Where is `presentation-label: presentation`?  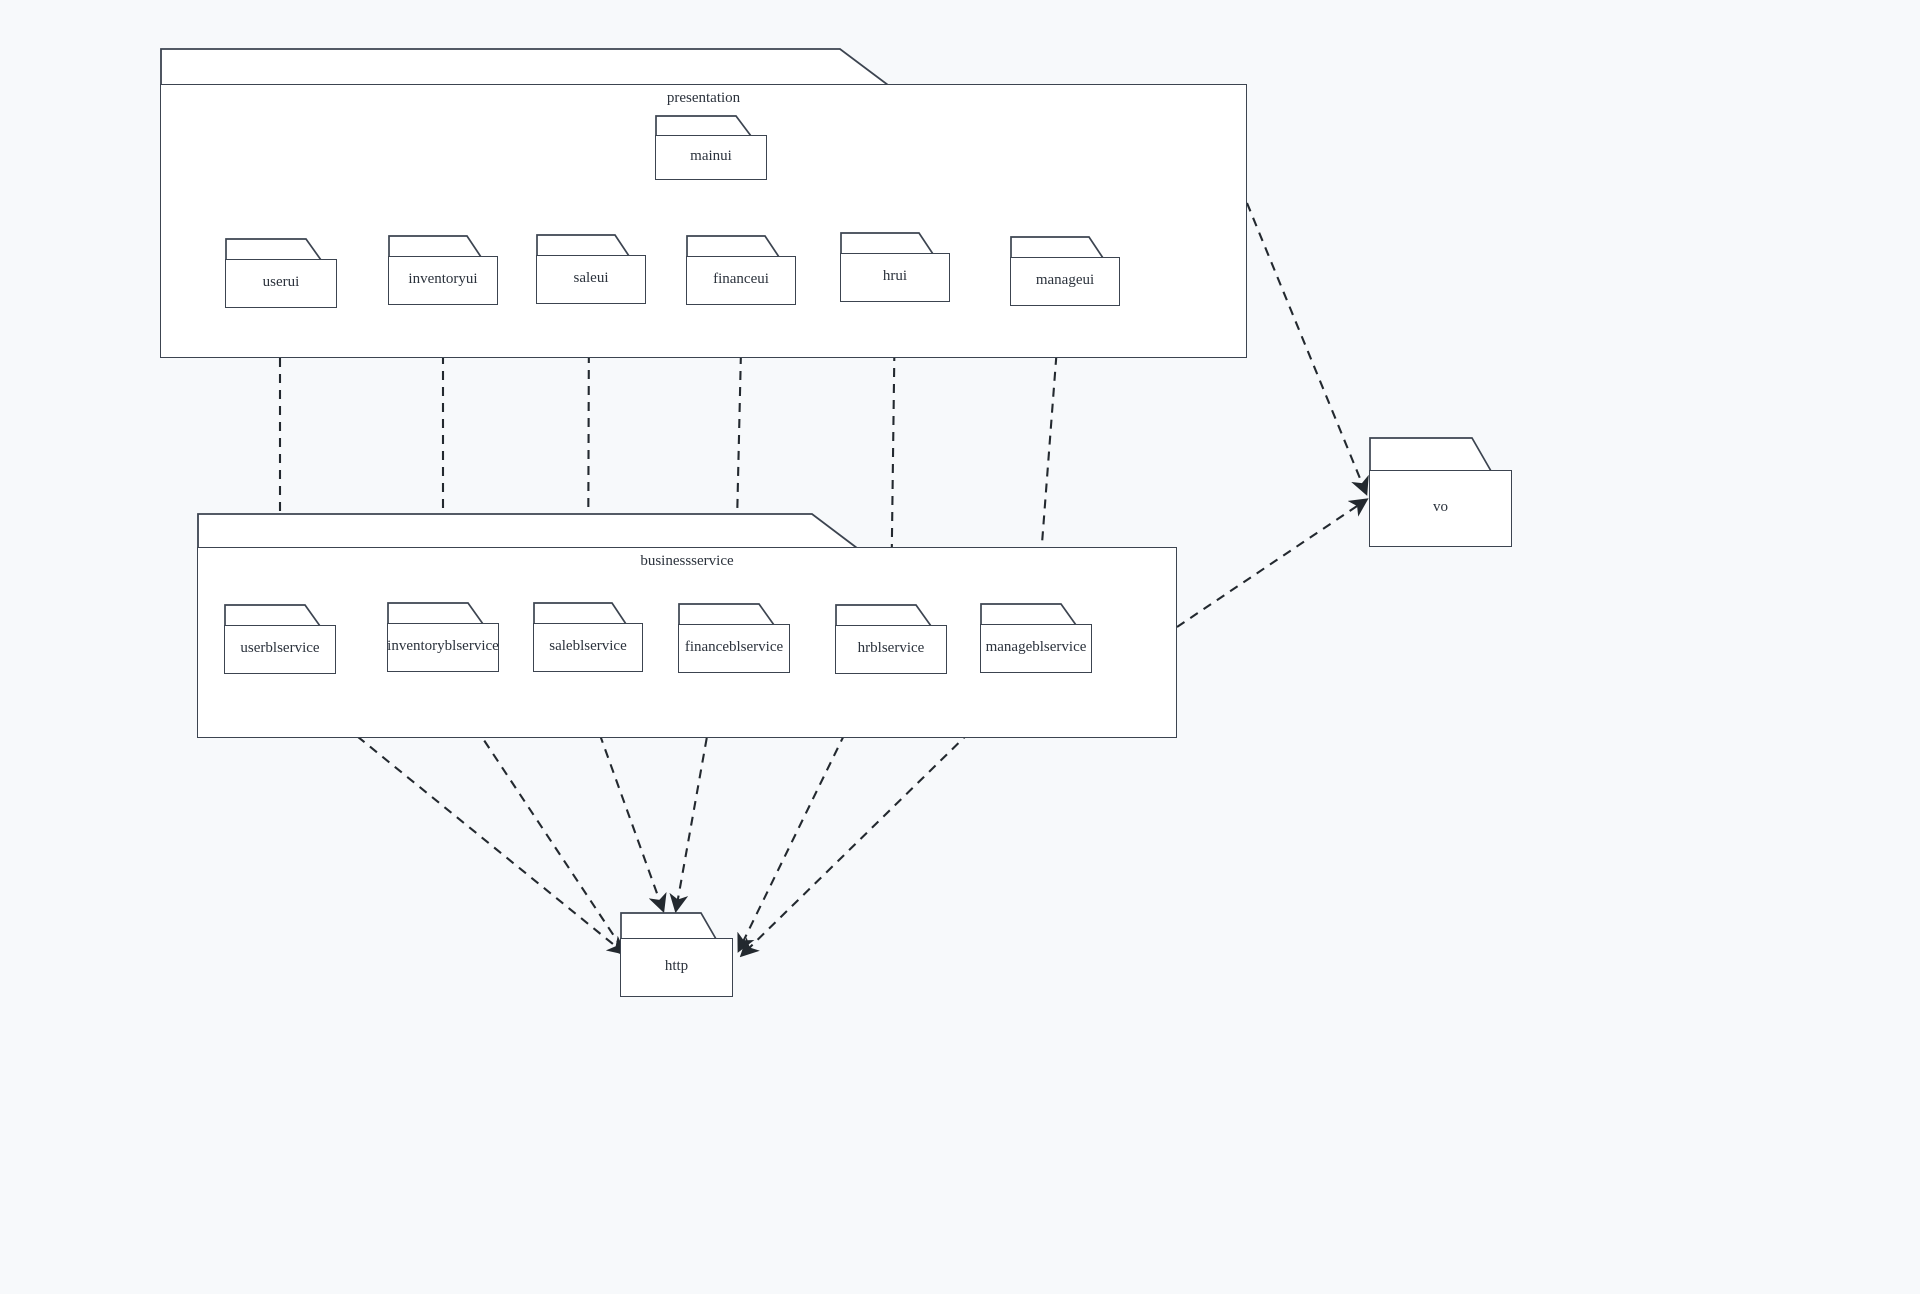 presentation-label: presentation is located at coordinates (703, 98).